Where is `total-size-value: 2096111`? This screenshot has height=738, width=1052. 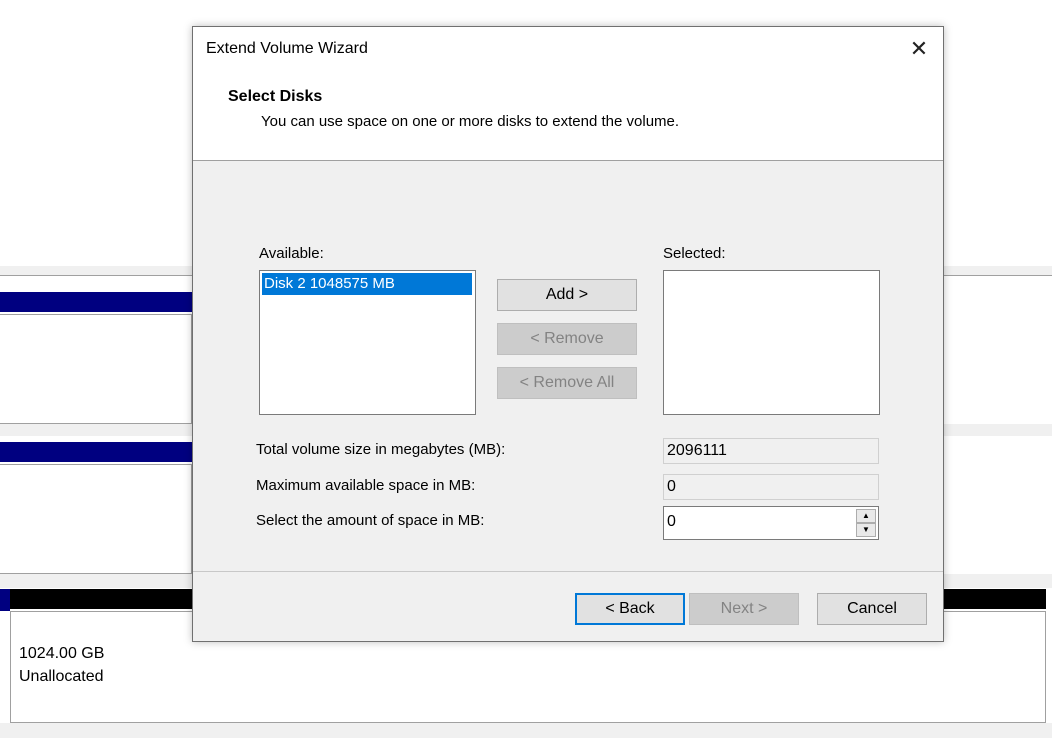 total-size-value: 2096111 is located at coordinates (771, 451).